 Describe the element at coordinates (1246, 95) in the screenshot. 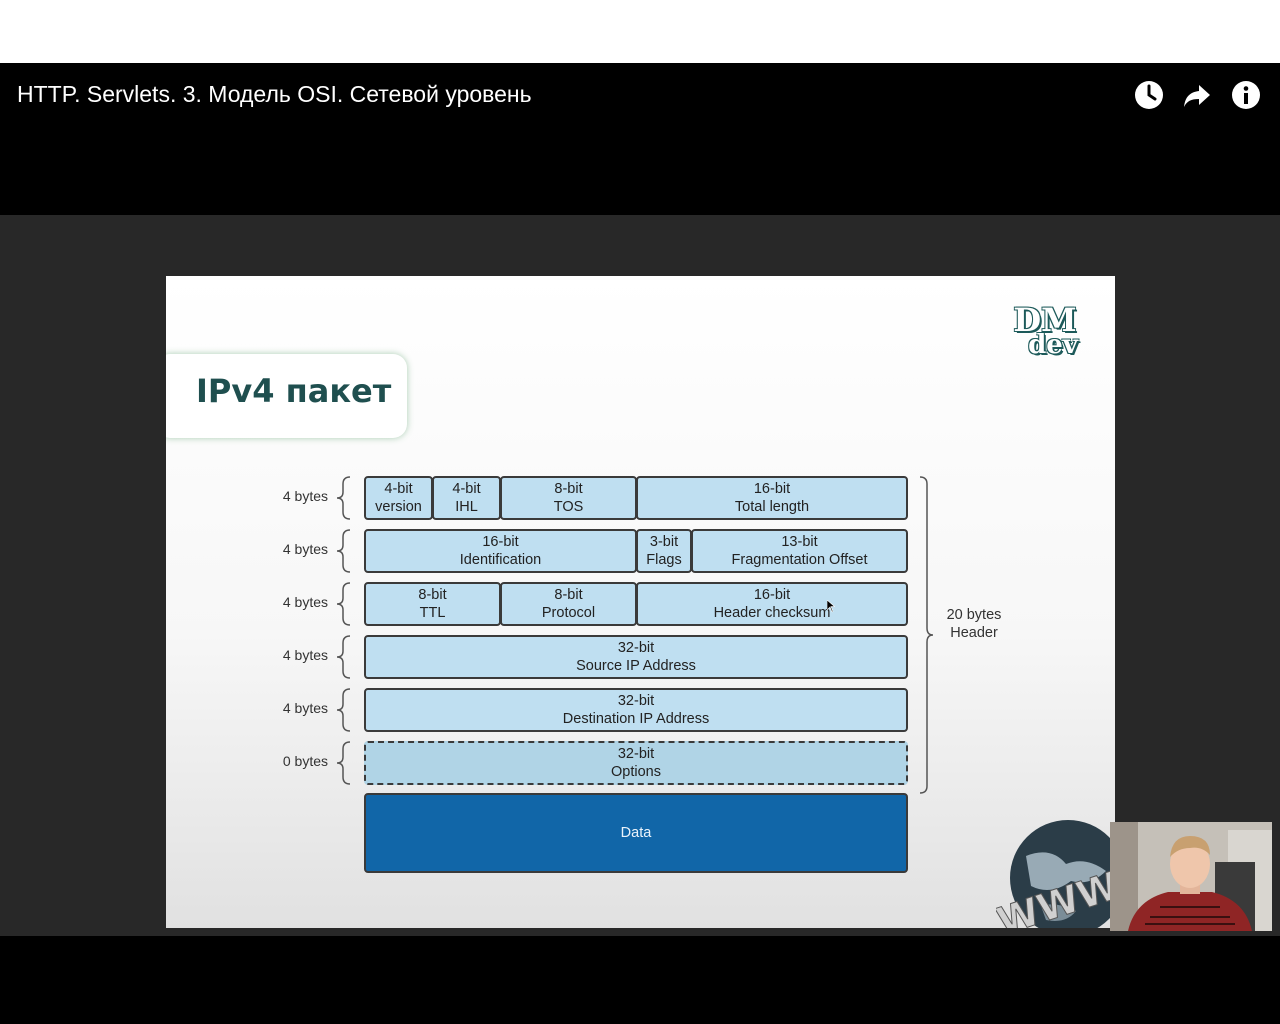

I see `info-icon` at that location.